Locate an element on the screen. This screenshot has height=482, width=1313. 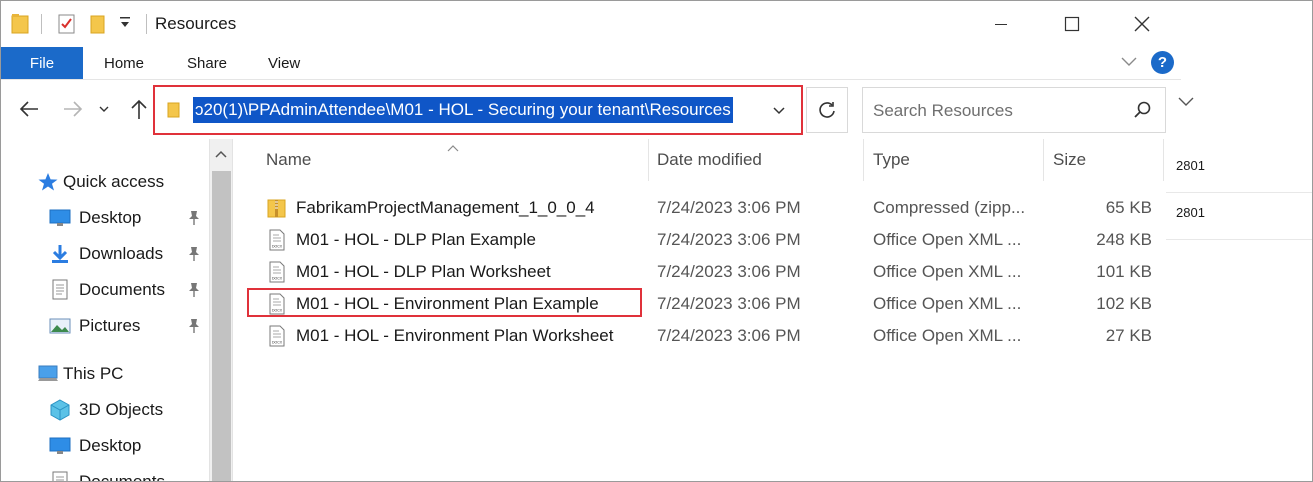
tab-file: File is located at coordinates (42, 63).